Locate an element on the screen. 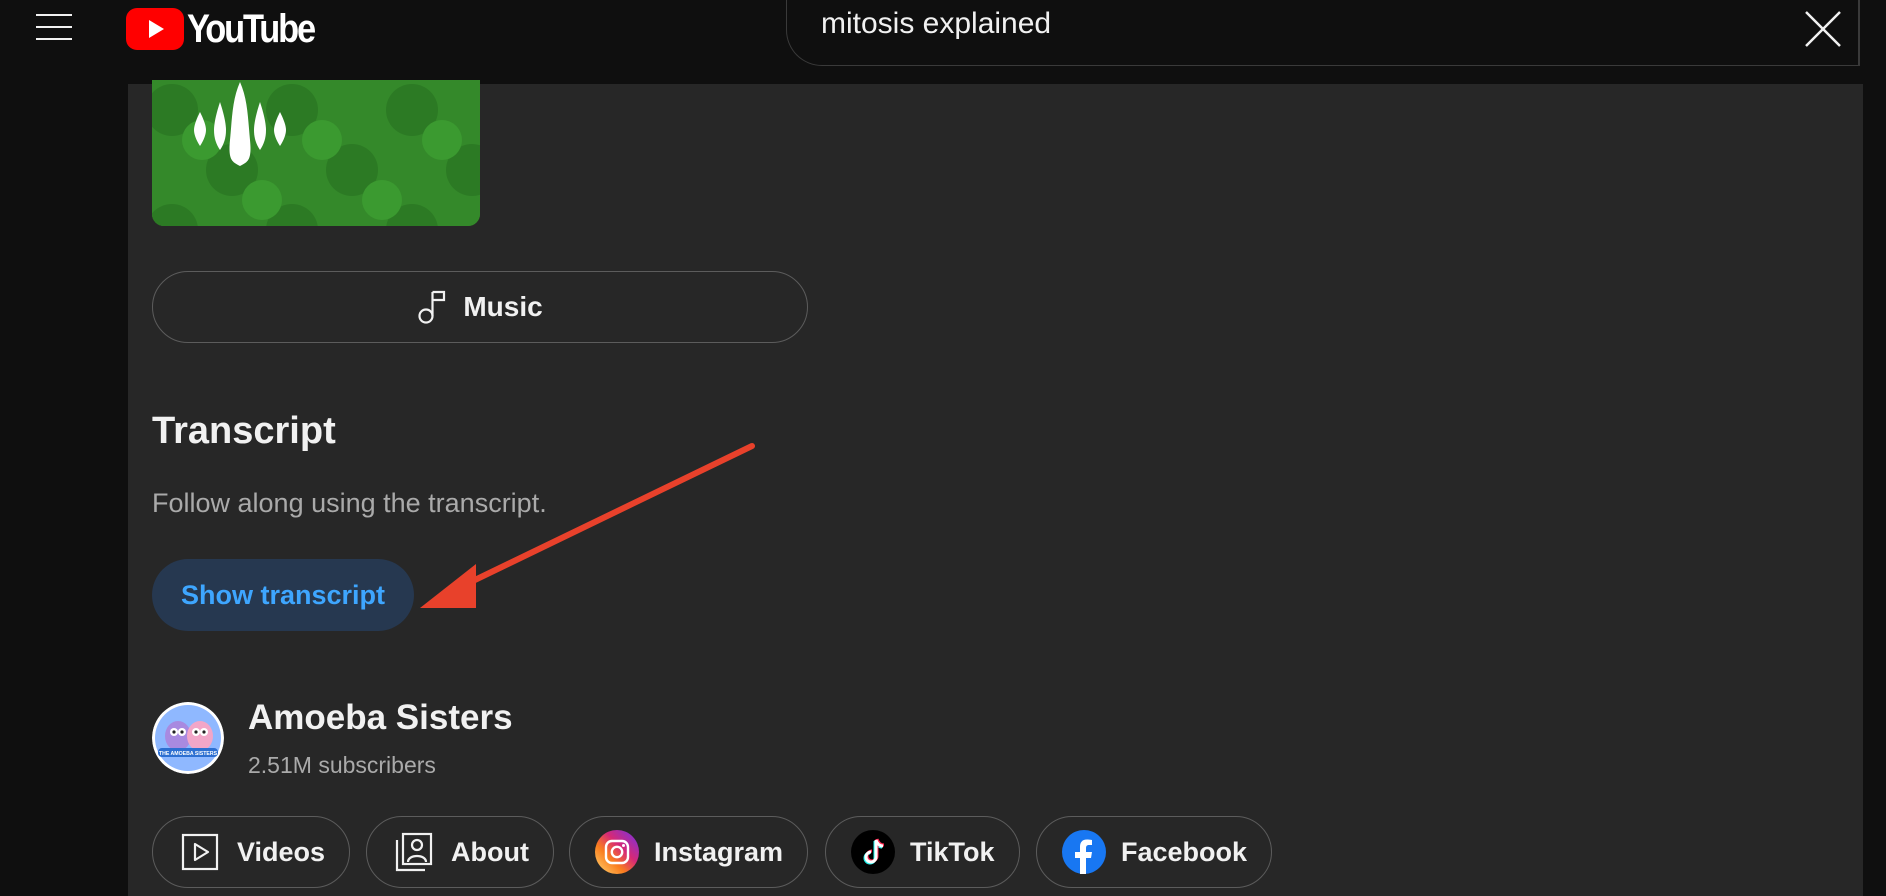 The height and width of the screenshot is (896, 1886). tiktok-link-button: TikTok is located at coordinates (922, 852).